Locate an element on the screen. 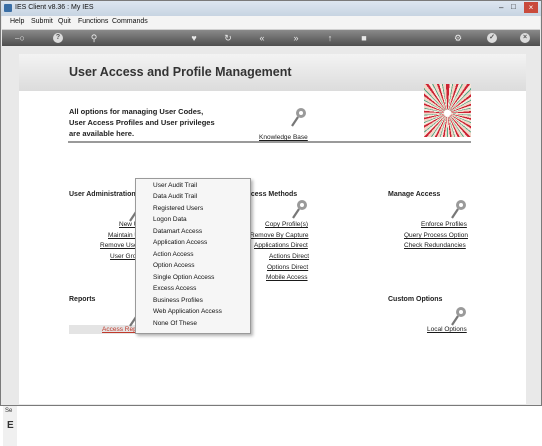 This screenshot has height=446, width=542. access-methods-heading: ccess Methods is located at coordinates (272, 194).